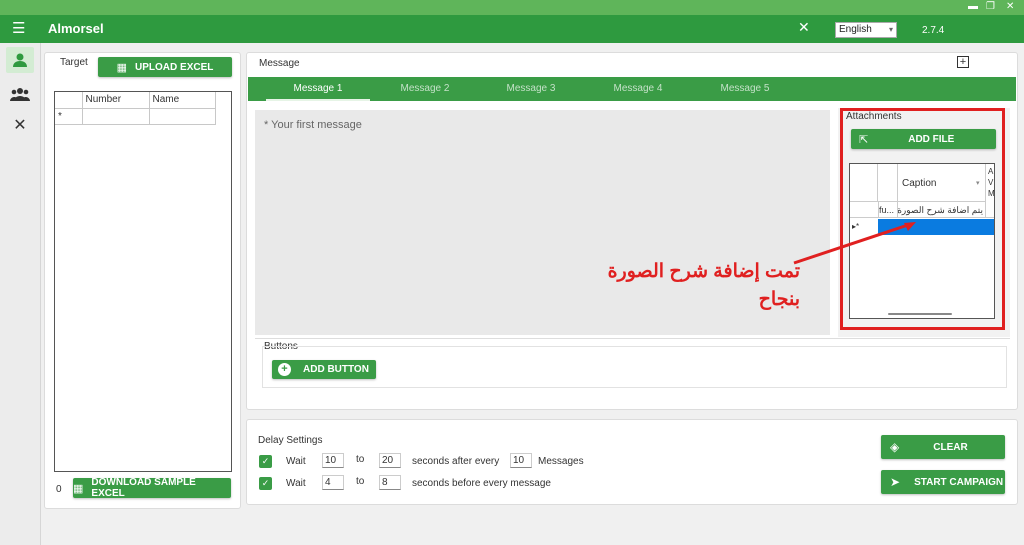  What do you see at coordinates (481, 483) in the screenshot?
I see `seconds-before-label: seconds before every message` at bounding box center [481, 483].